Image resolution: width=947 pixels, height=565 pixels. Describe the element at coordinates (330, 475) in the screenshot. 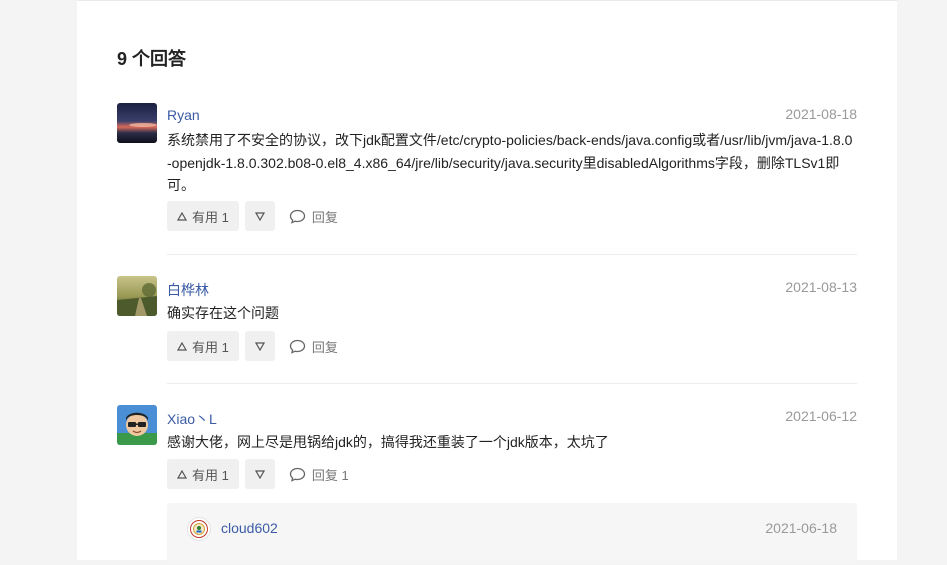

I see `reply-label: 回复 1` at that location.